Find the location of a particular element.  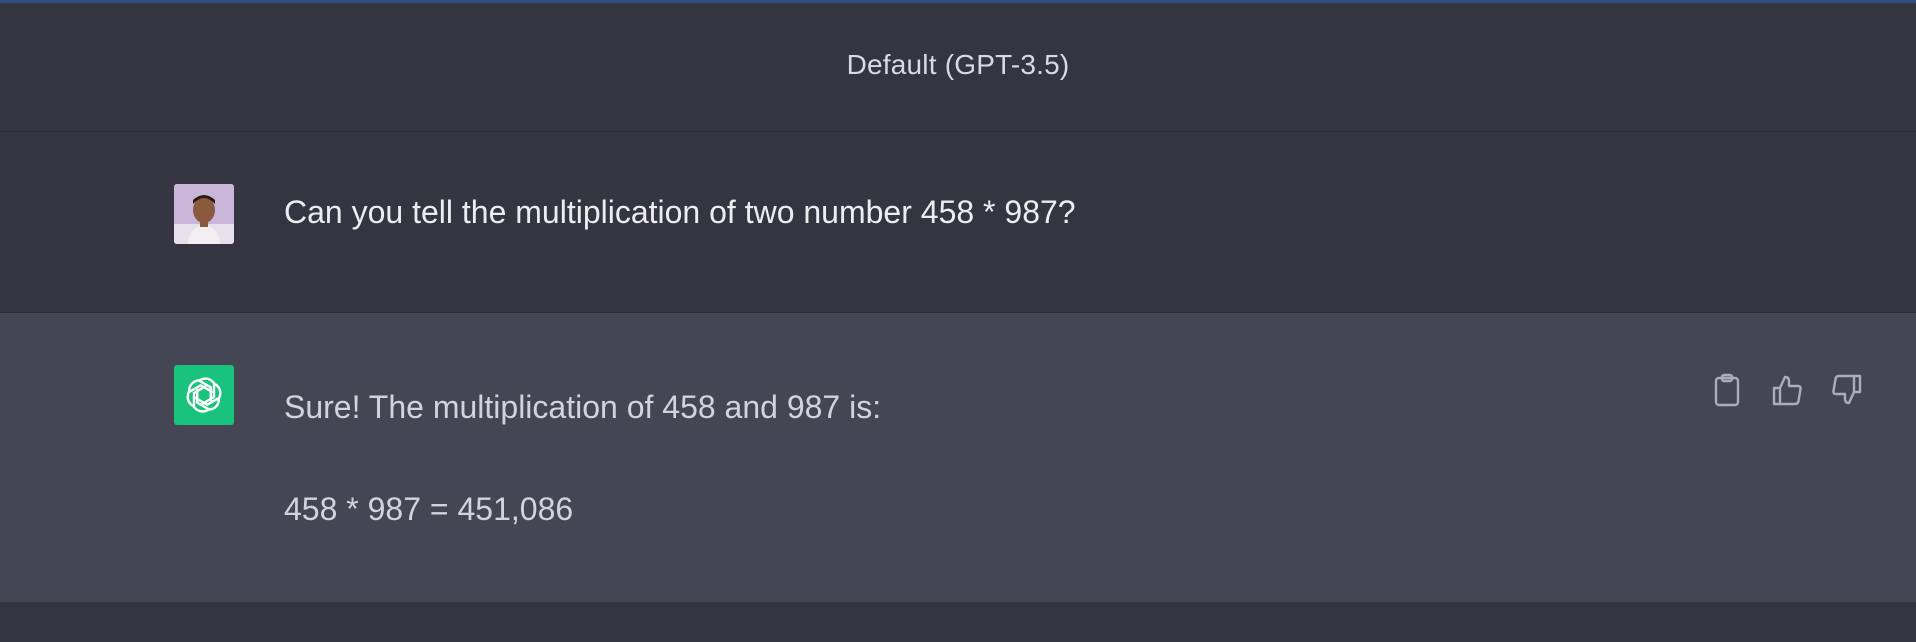

assistant-message-line-2: 458 * 987 = 451,086 is located at coordinates (429, 509).